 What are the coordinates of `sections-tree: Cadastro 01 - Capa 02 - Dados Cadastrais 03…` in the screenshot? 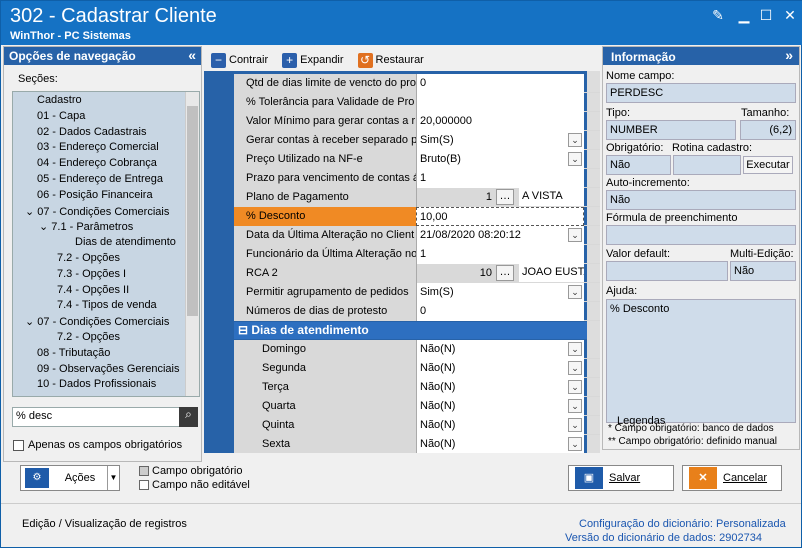 It's located at (106, 244).